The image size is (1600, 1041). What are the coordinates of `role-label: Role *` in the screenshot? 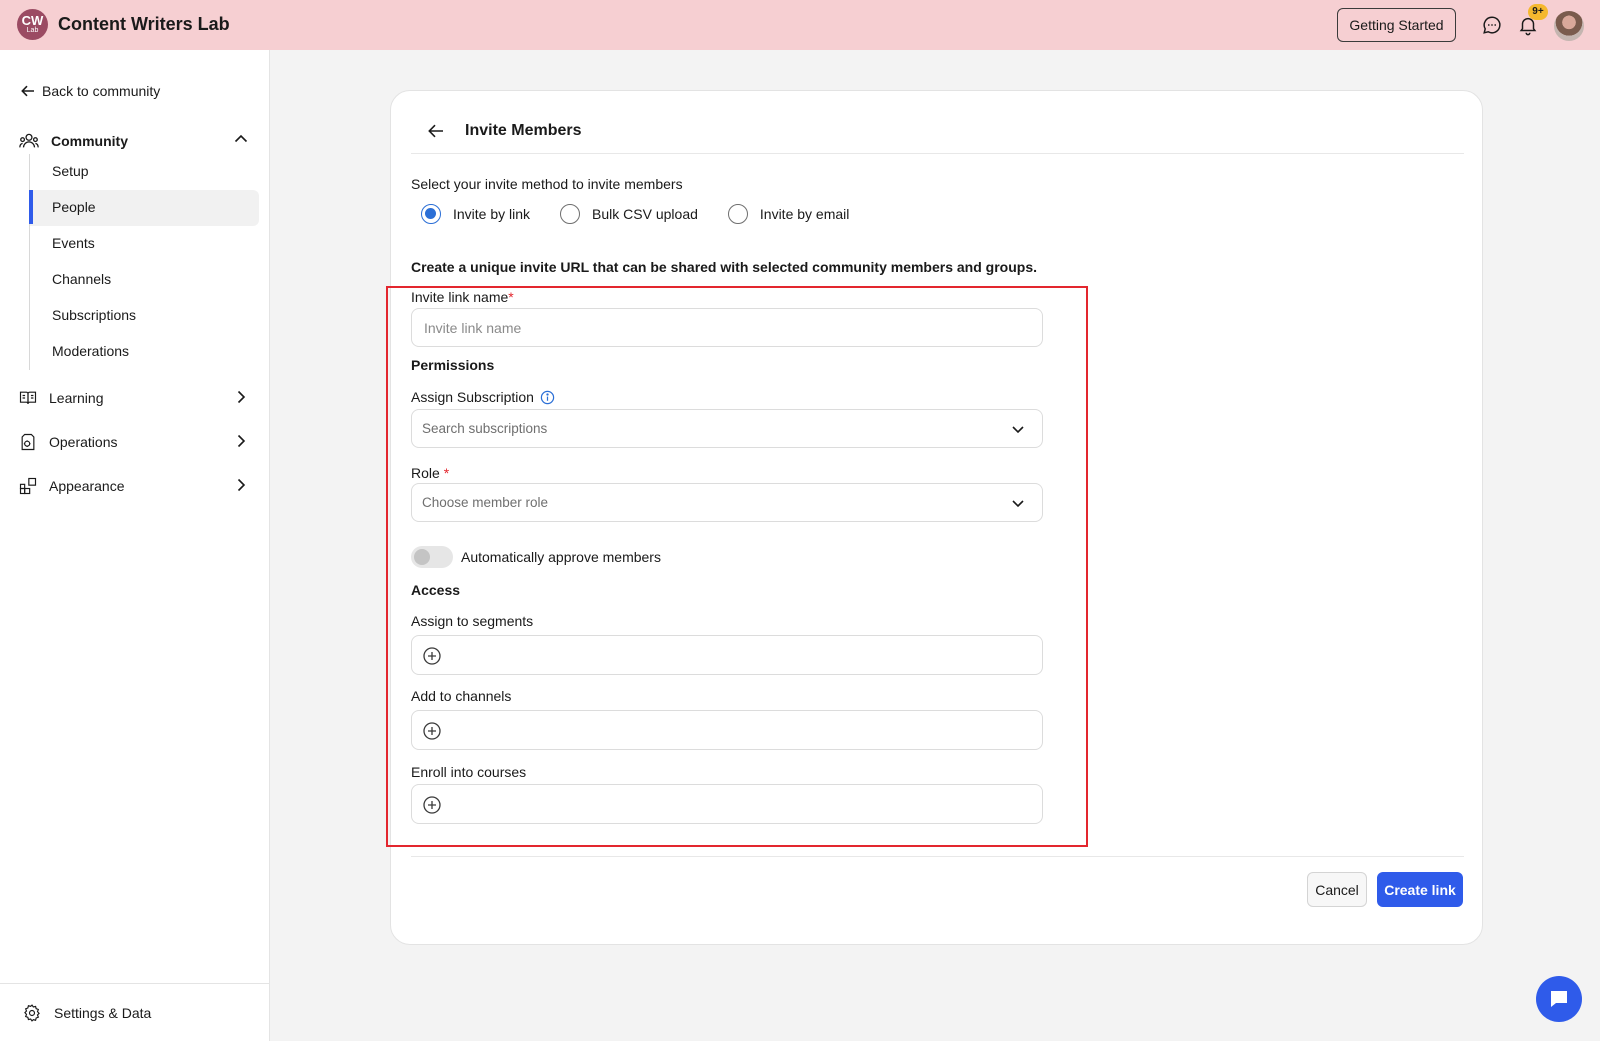 It's located at (430, 473).